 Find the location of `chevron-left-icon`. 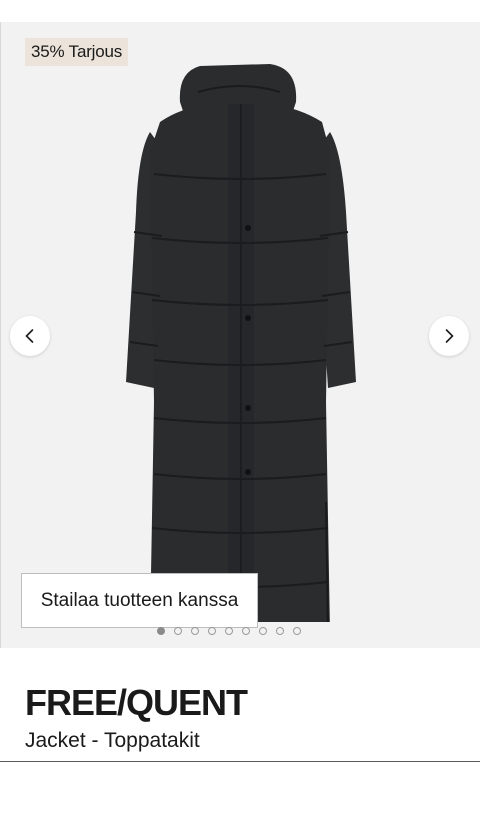

chevron-left-icon is located at coordinates (29, 336).